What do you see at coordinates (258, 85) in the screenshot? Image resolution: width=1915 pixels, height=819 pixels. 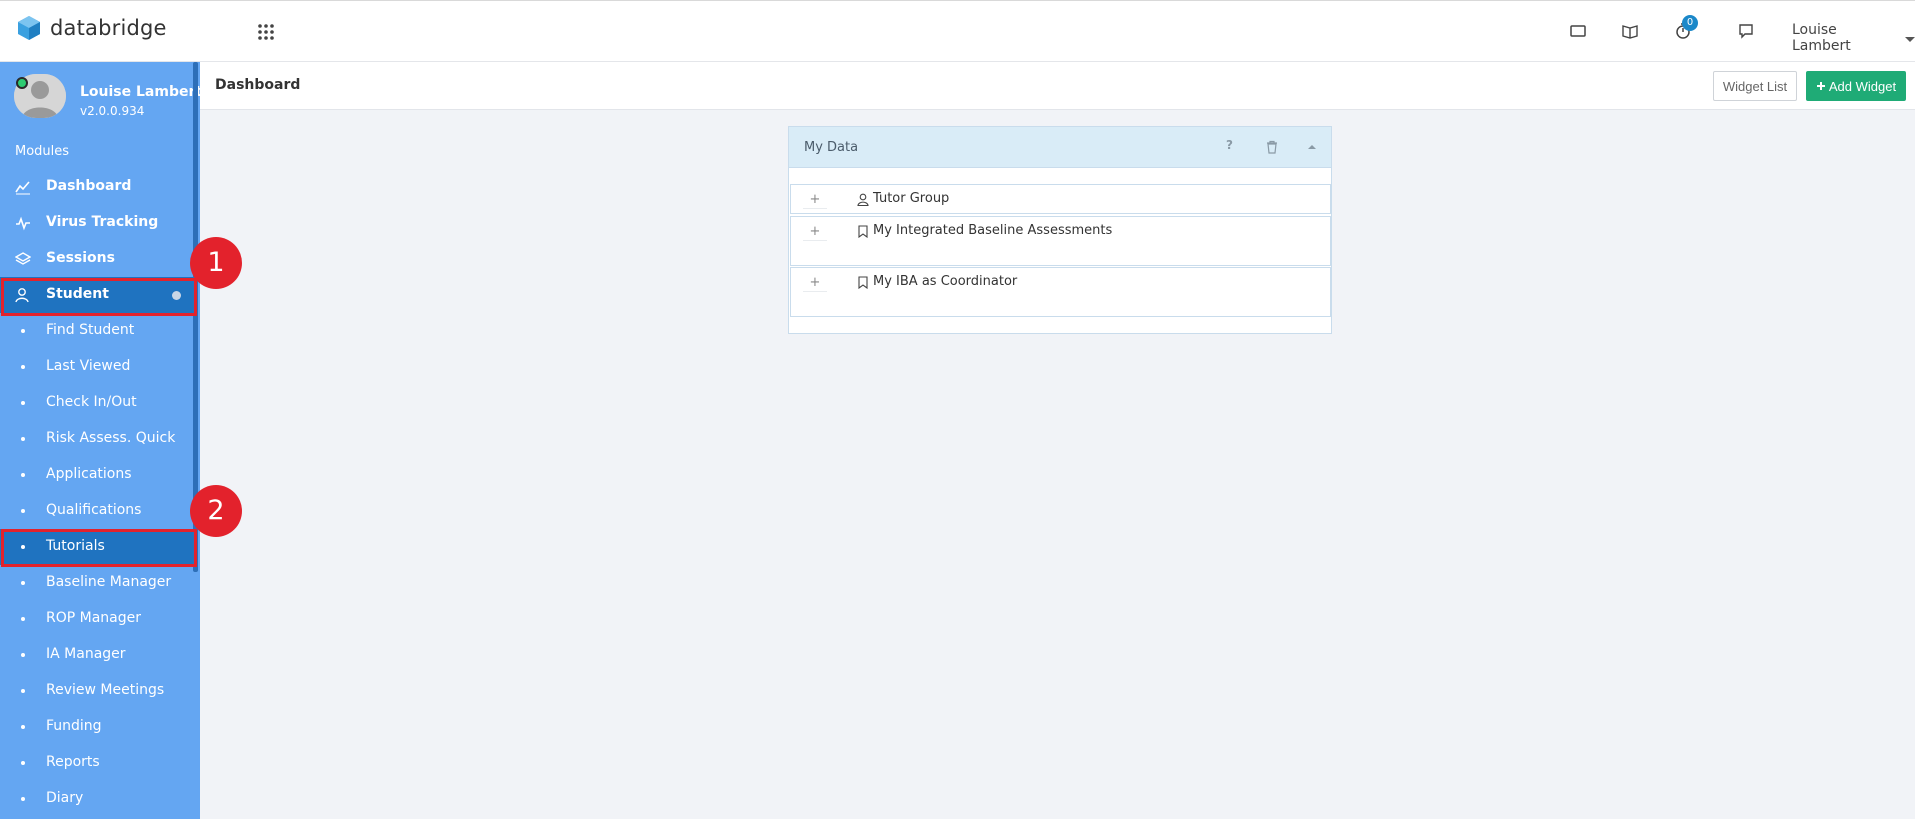 I see `page-title: Dashboard` at bounding box center [258, 85].